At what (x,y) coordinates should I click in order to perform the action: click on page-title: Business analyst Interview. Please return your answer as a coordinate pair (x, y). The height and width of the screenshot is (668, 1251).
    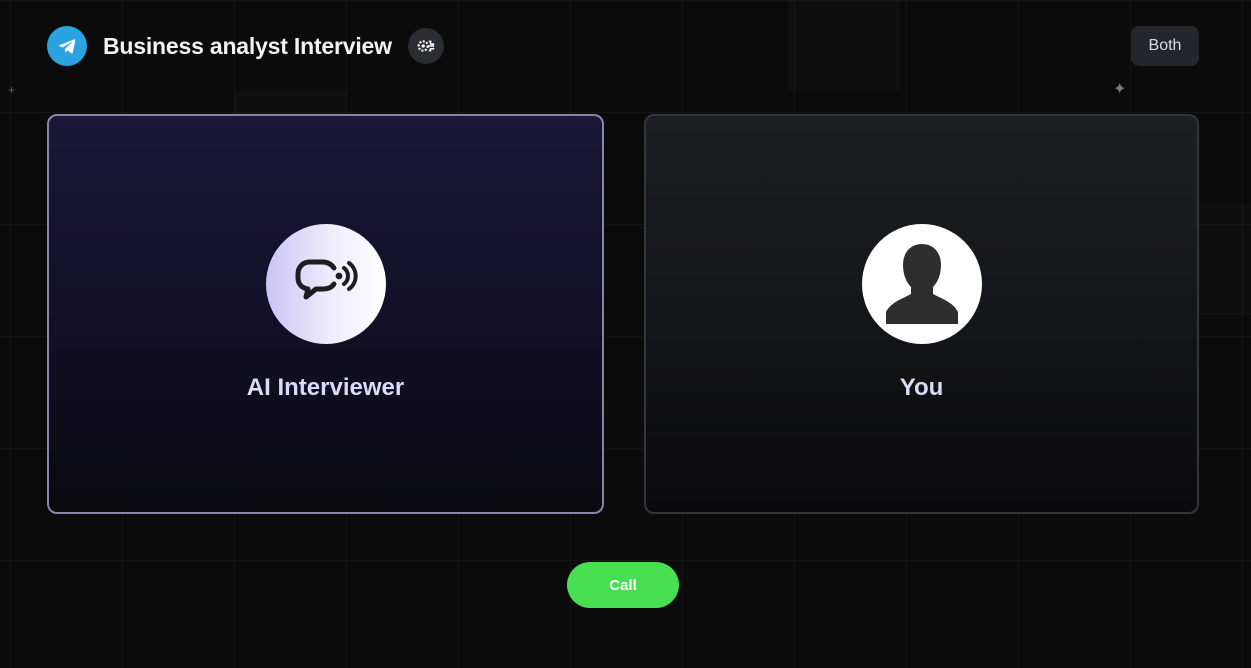
    Looking at the image, I should click on (247, 45).